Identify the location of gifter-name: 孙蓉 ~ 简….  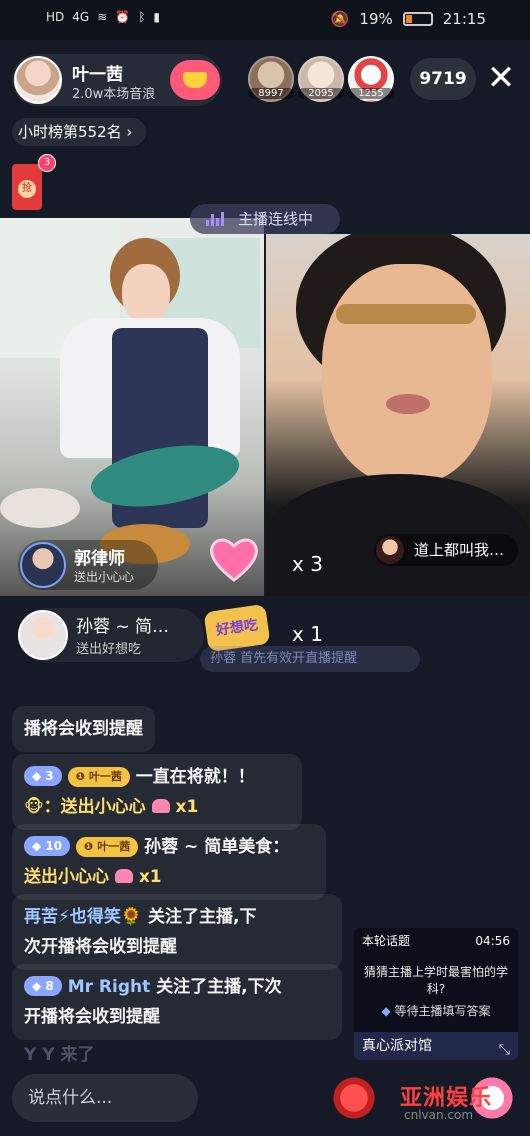
(123, 627).